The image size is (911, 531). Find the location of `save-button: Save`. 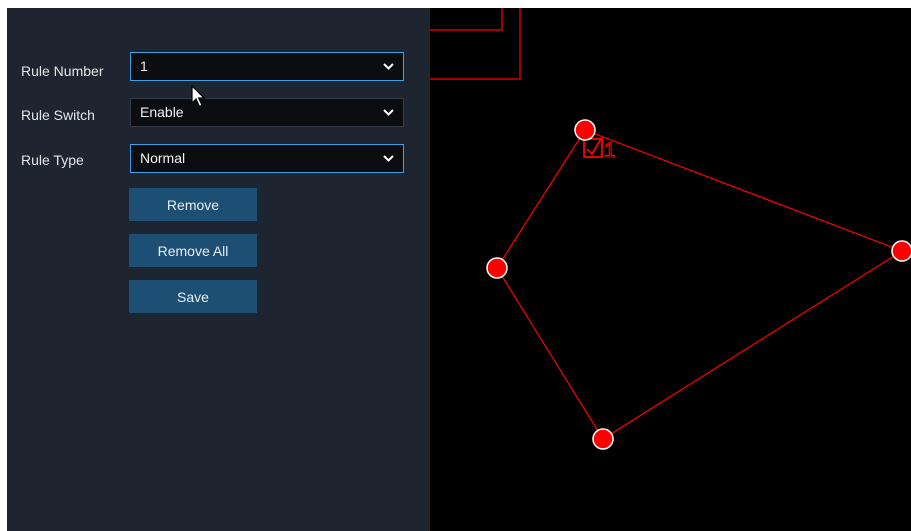

save-button: Save is located at coordinates (193, 296).